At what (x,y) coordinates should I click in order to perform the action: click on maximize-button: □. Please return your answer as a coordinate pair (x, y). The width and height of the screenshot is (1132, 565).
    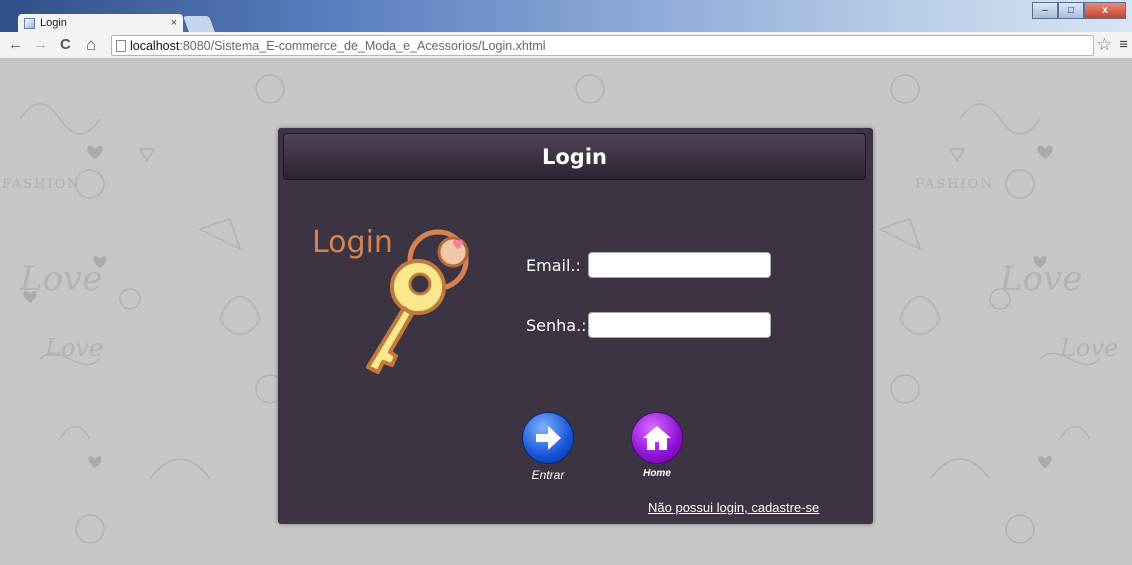
    Looking at the image, I should click on (1071, 10).